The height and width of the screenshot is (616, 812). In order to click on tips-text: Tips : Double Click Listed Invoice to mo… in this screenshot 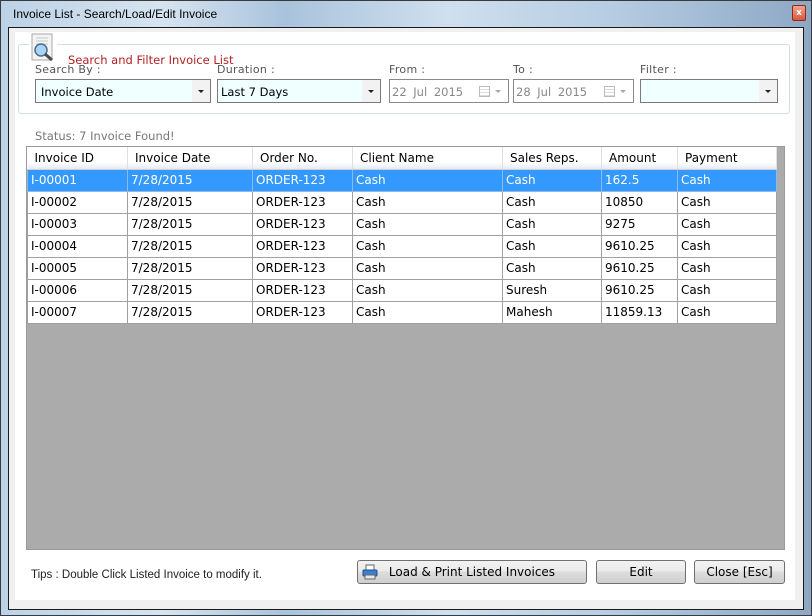, I will do `click(146, 575)`.